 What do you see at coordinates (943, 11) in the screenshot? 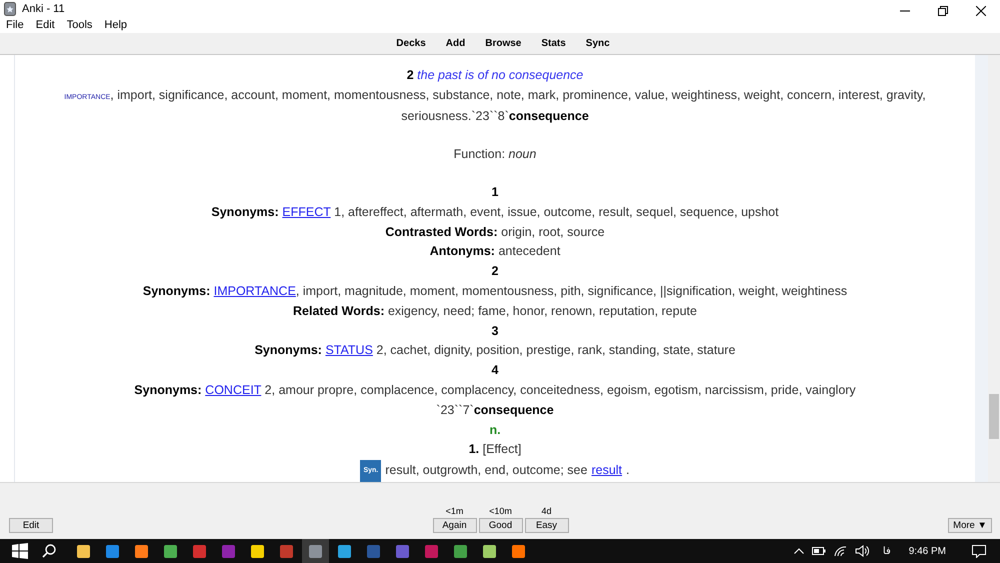
I see `restore-icon` at bounding box center [943, 11].